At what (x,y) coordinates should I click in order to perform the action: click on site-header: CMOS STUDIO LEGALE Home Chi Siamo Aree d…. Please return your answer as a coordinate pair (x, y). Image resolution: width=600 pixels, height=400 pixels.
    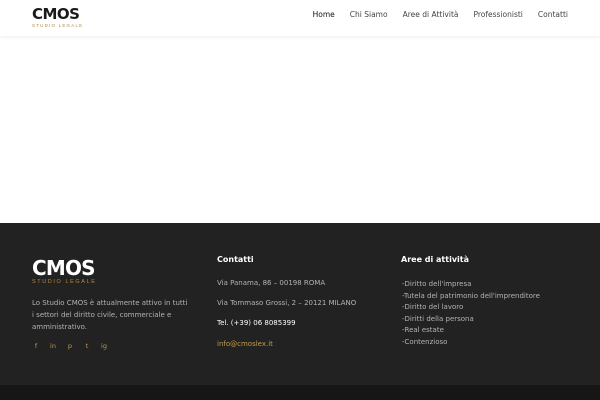
    Looking at the image, I should click on (300, 18).